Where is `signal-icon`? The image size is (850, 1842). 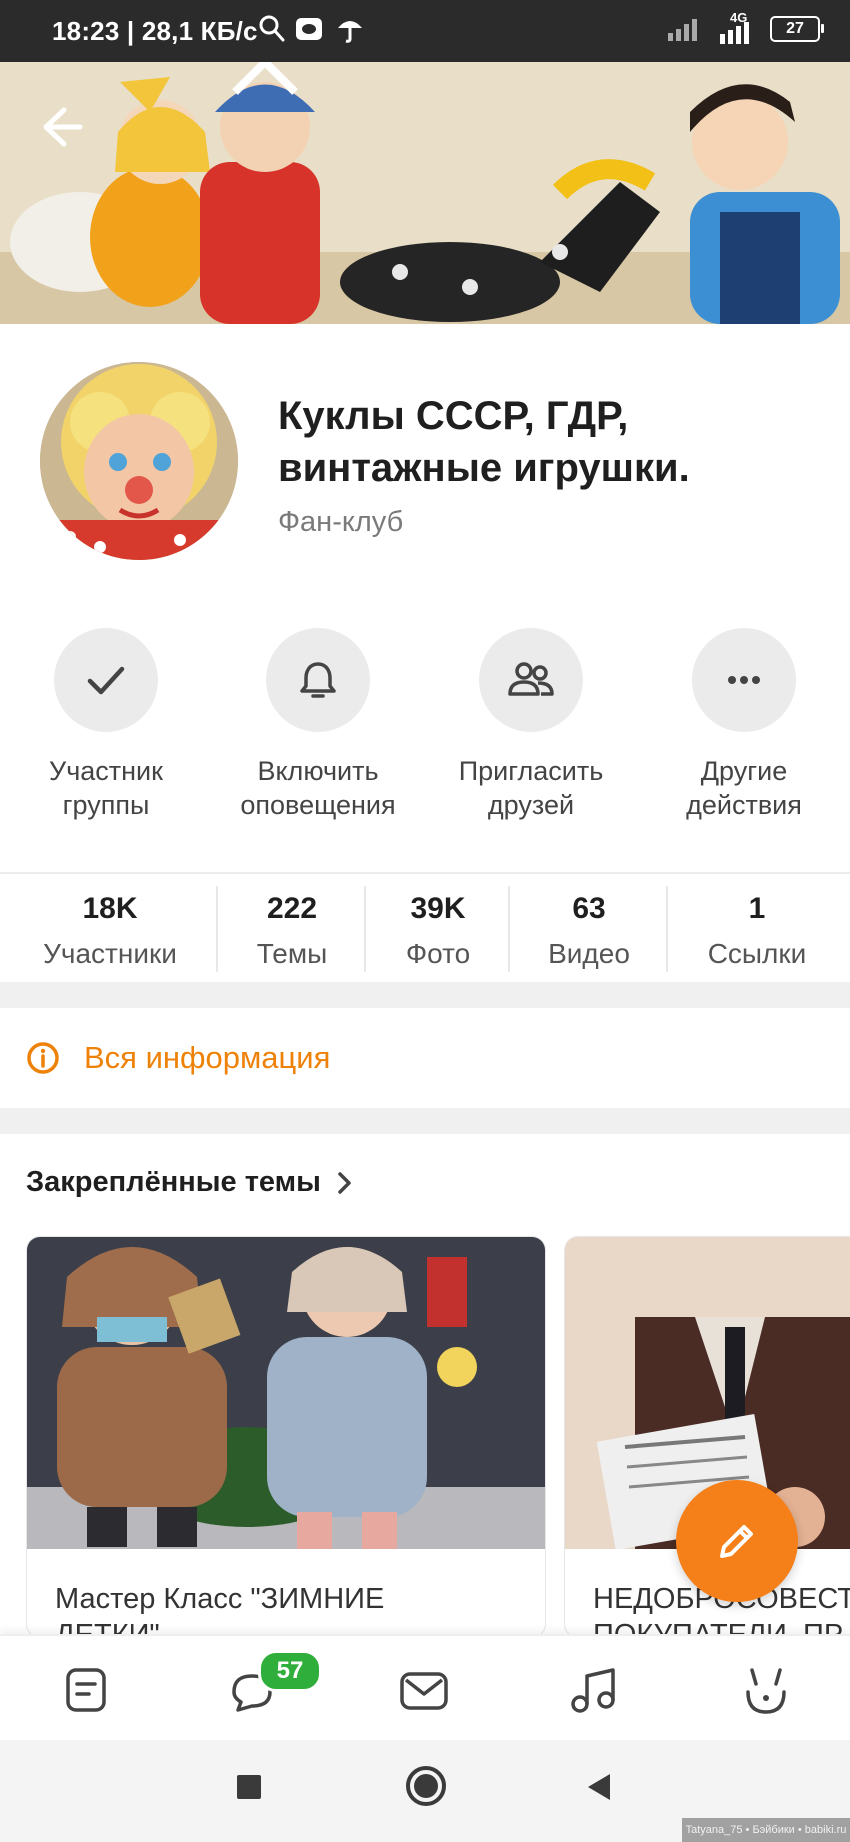
signal-icon is located at coordinates (682, 30).